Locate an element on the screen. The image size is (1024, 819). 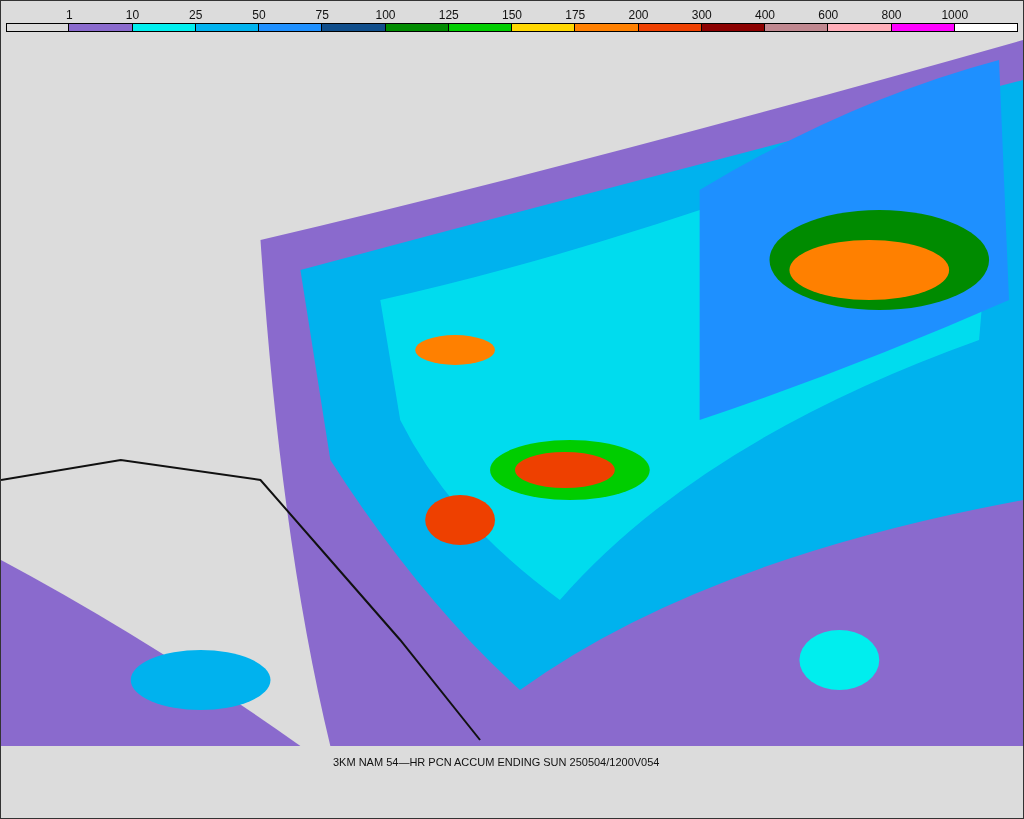
legend-label: 600 is located at coordinates (828, 15).